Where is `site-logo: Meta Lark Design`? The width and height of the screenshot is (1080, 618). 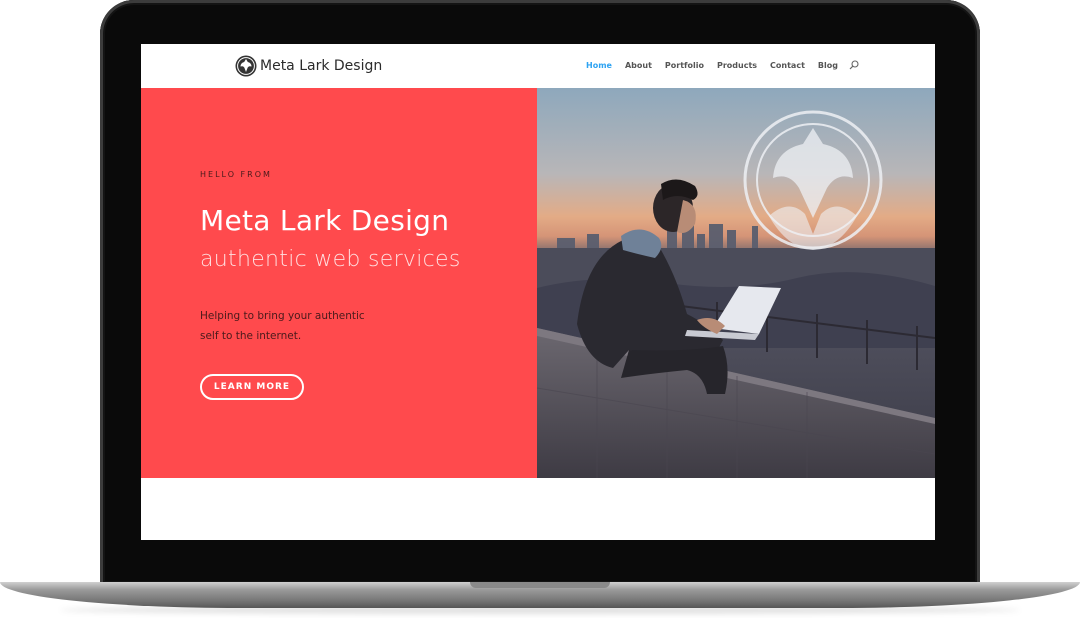 site-logo: Meta Lark Design is located at coordinates (308, 66).